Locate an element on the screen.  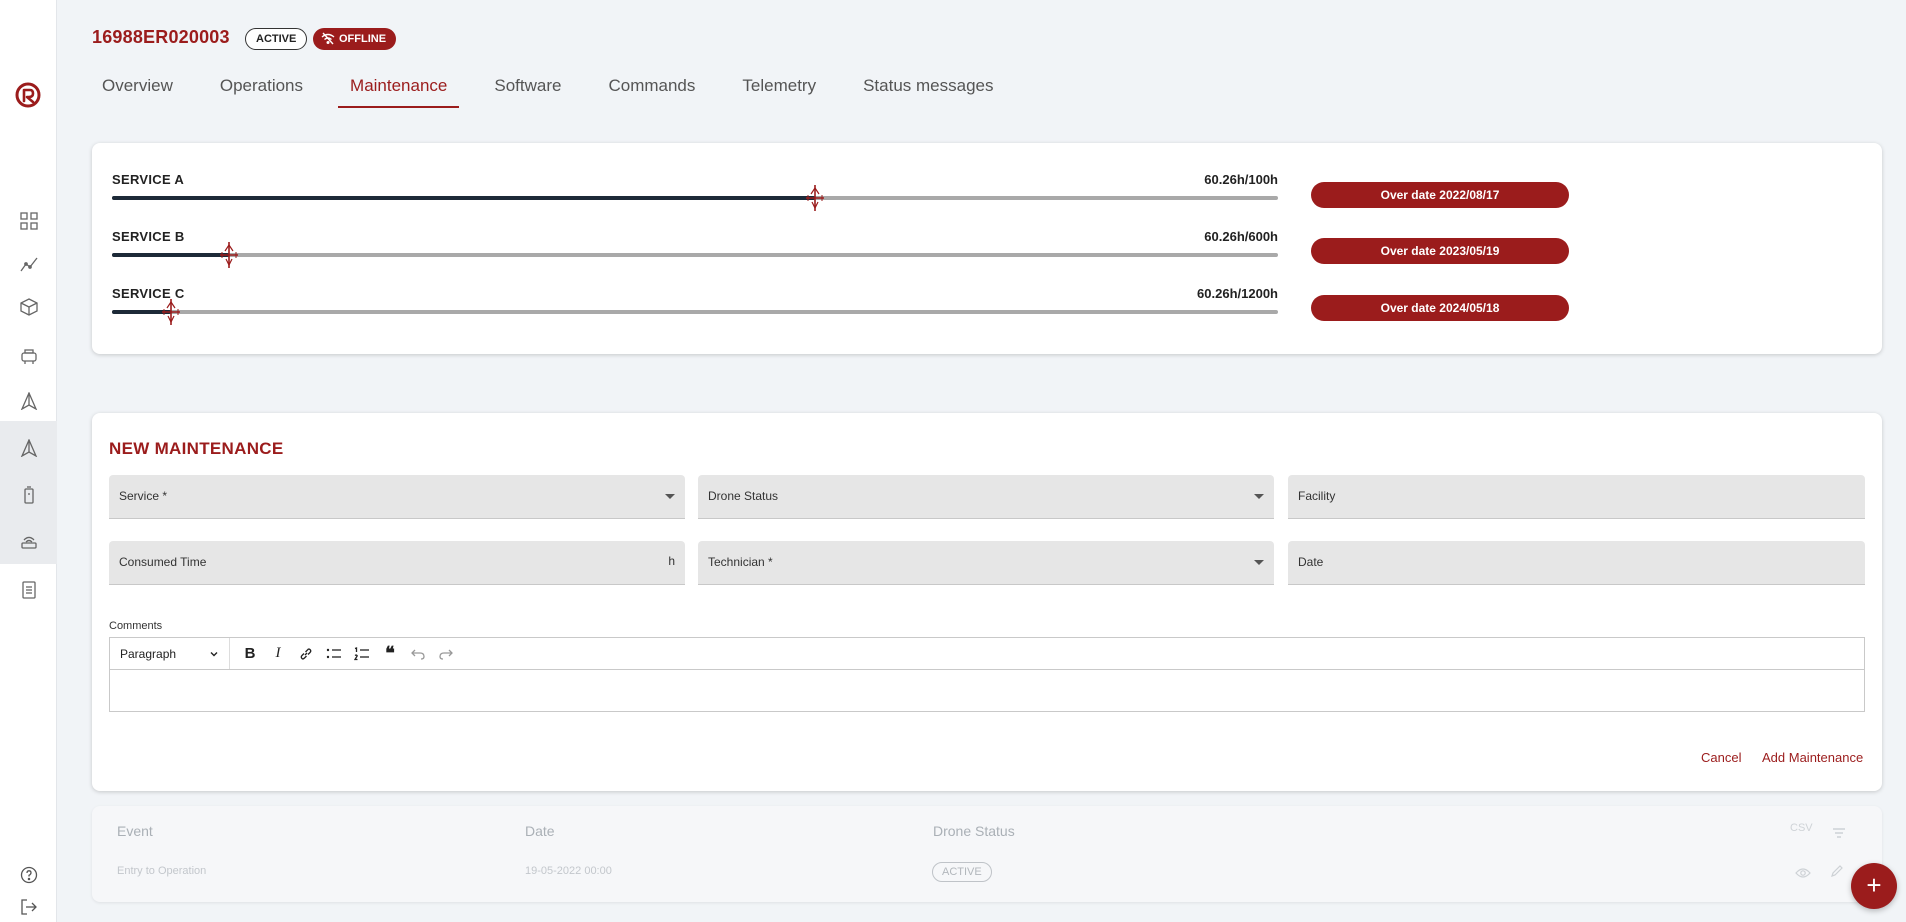
tab-operations: Operations is located at coordinates (261, 90).